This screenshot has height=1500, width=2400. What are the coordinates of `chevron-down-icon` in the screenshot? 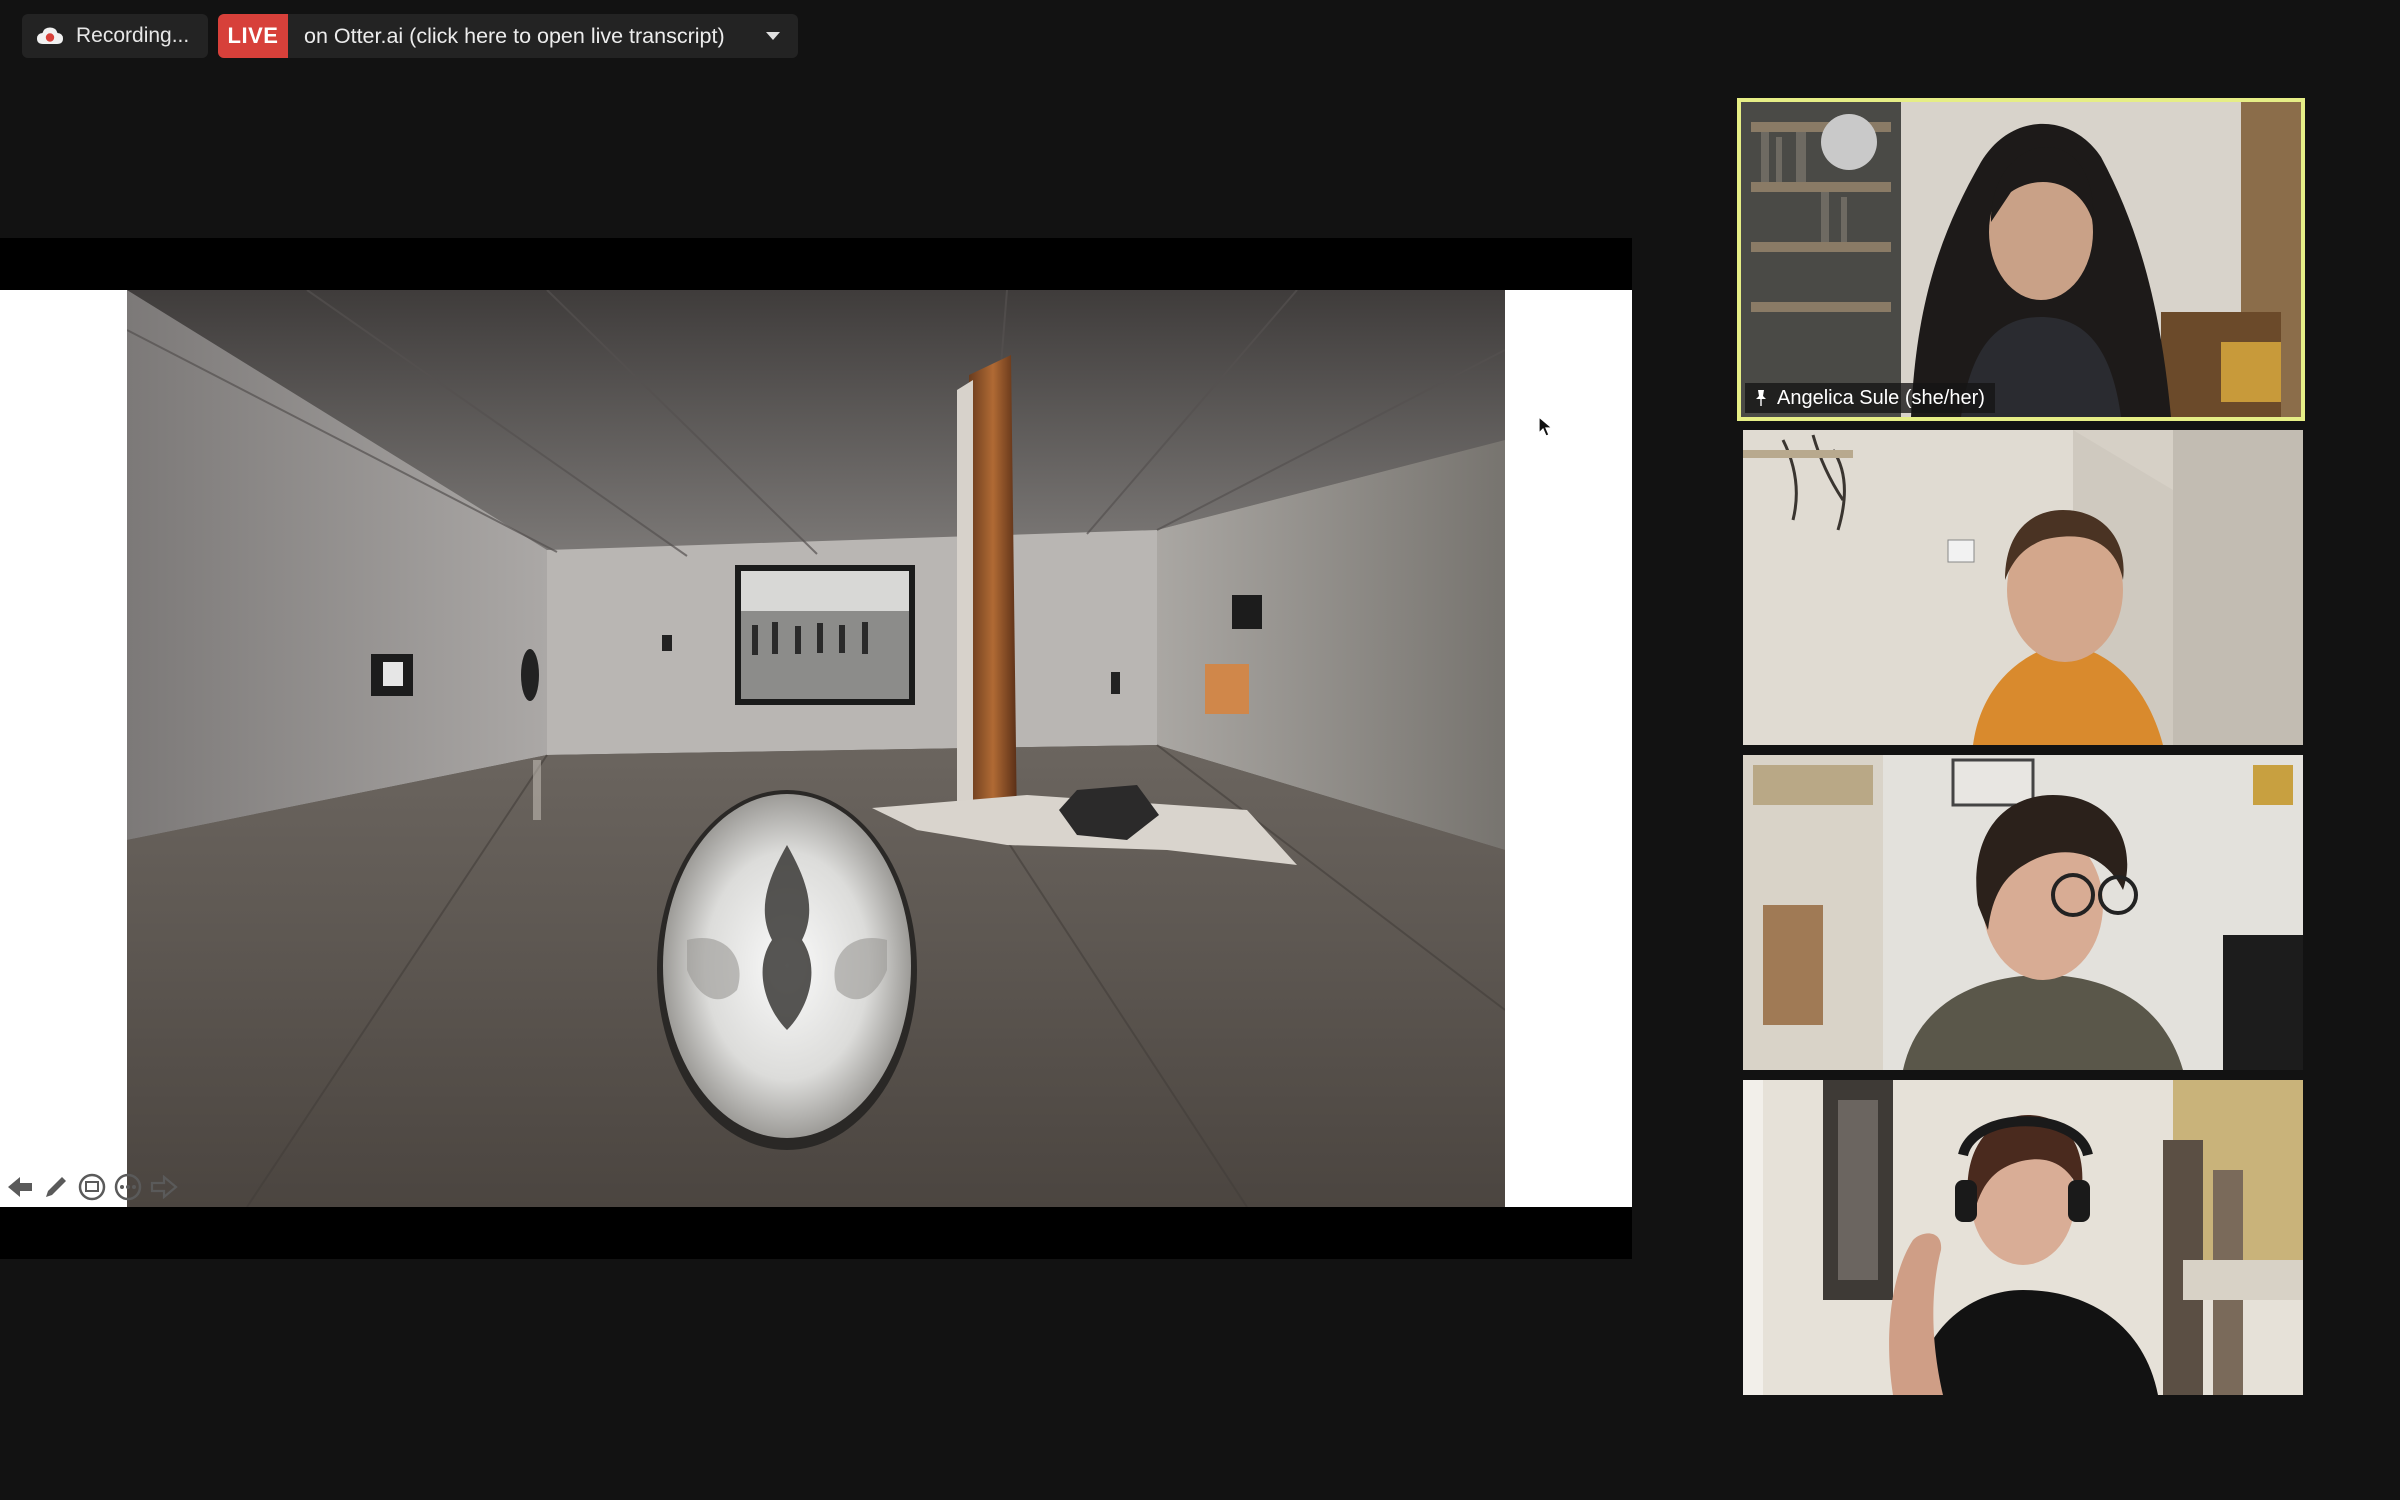 It's located at (773, 36).